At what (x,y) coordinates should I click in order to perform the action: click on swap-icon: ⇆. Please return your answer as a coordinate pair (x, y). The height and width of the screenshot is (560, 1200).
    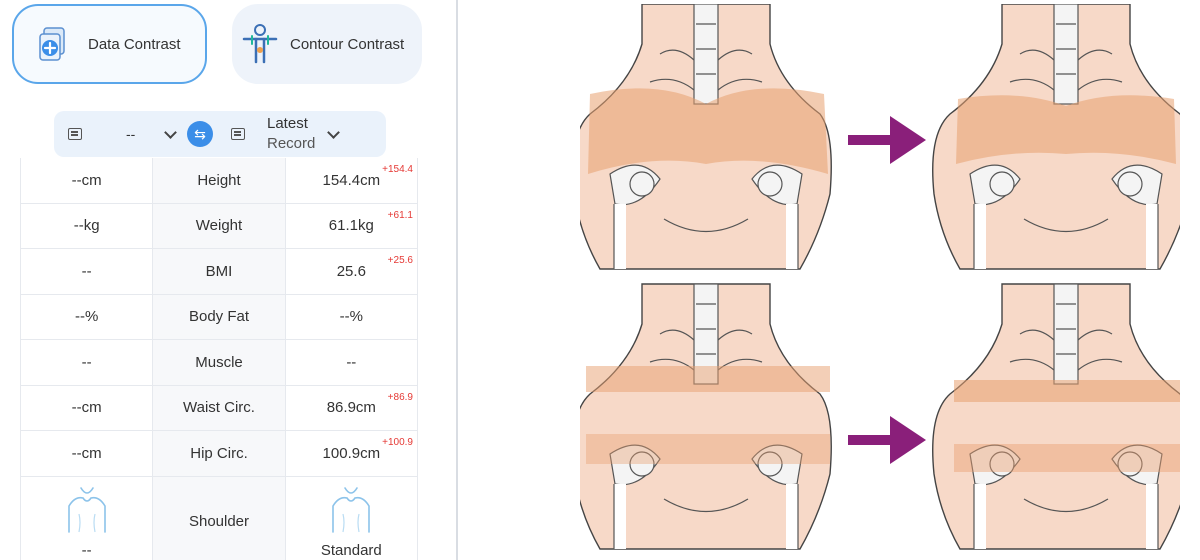
    Looking at the image, I should click on (200, 134).